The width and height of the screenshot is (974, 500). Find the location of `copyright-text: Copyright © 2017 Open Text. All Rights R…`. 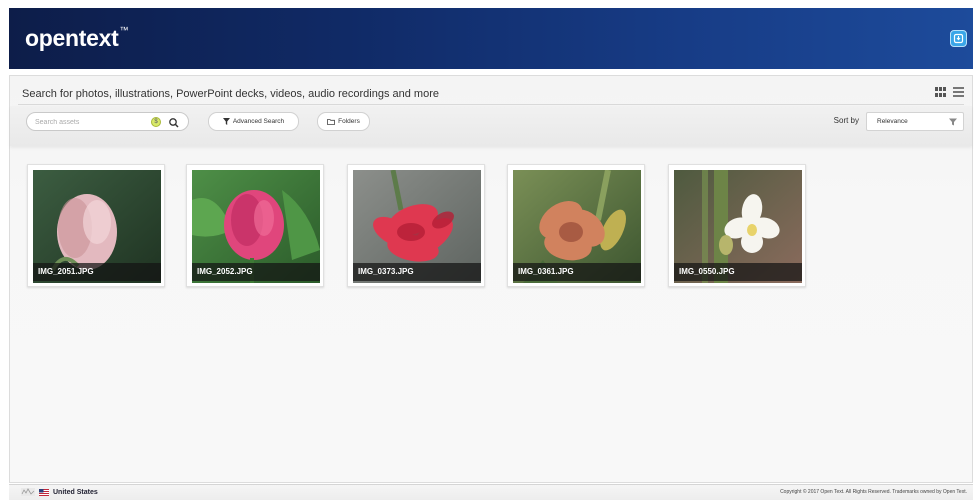

copyright-text: Copyright © 2017 Open Text. All Rights R… is located at coordinates (873, 492).